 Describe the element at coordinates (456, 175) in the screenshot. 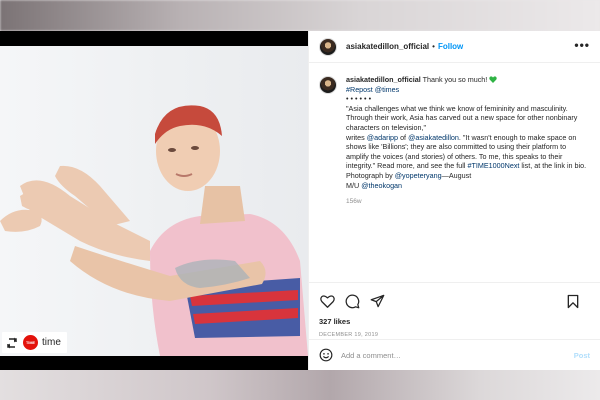

I see `quote-part4: —August` at that location.